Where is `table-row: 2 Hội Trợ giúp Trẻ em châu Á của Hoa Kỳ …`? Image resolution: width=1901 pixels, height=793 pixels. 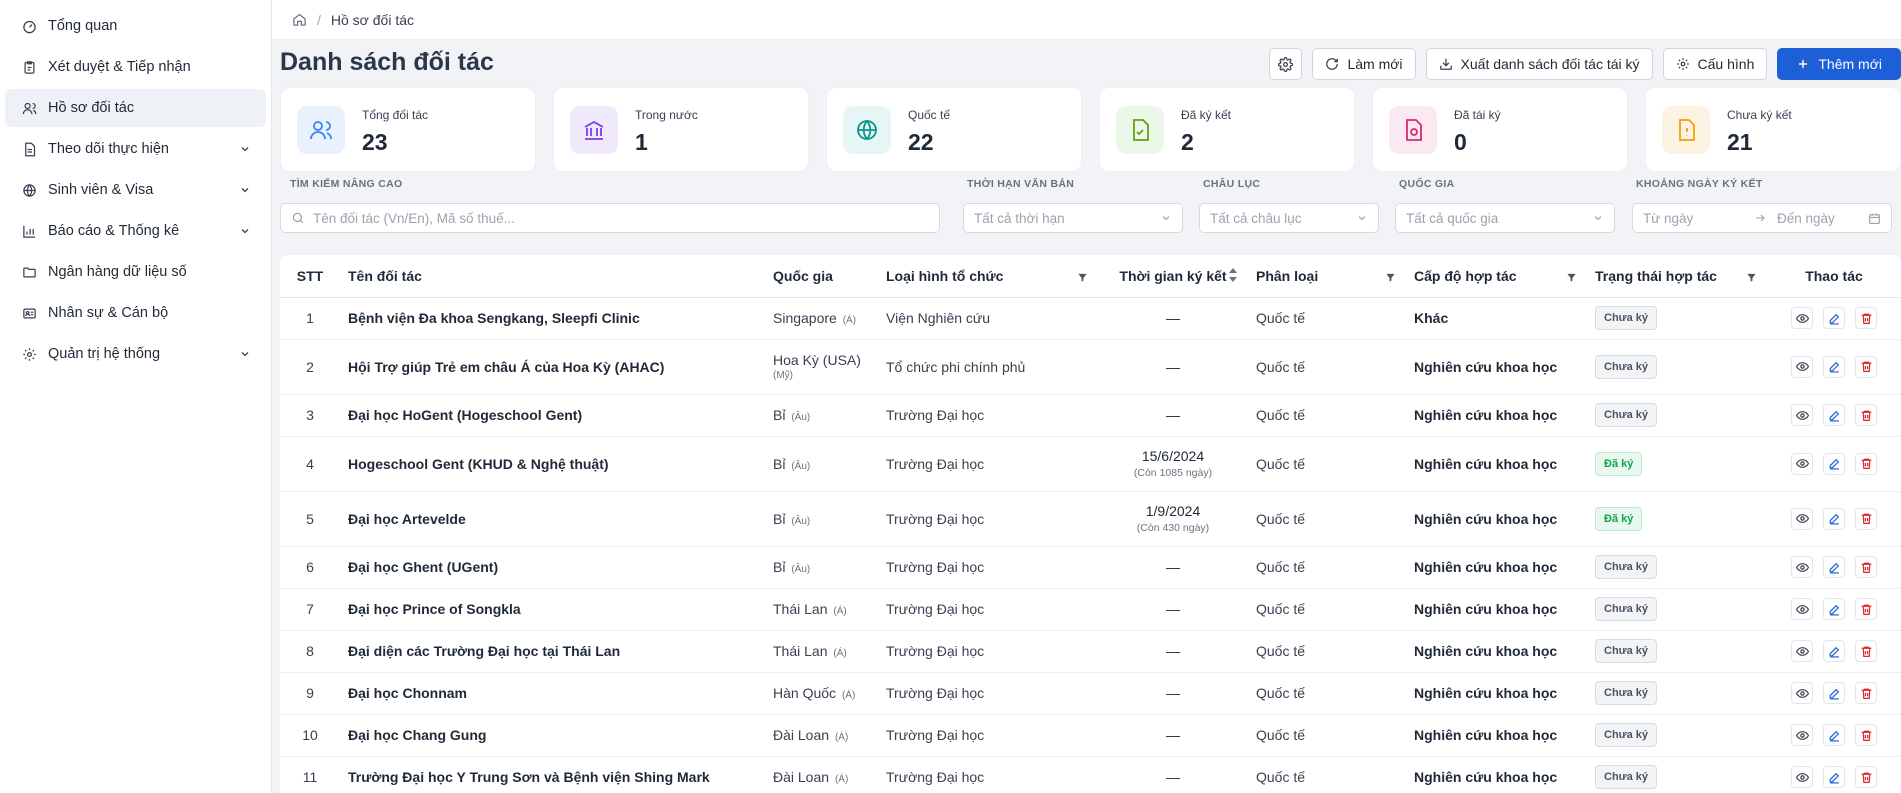 table-row: 2 Hội Trợ giúp Trẻ em châu Á của Hoa Kỳ … is located at coordinates (1090, 367).